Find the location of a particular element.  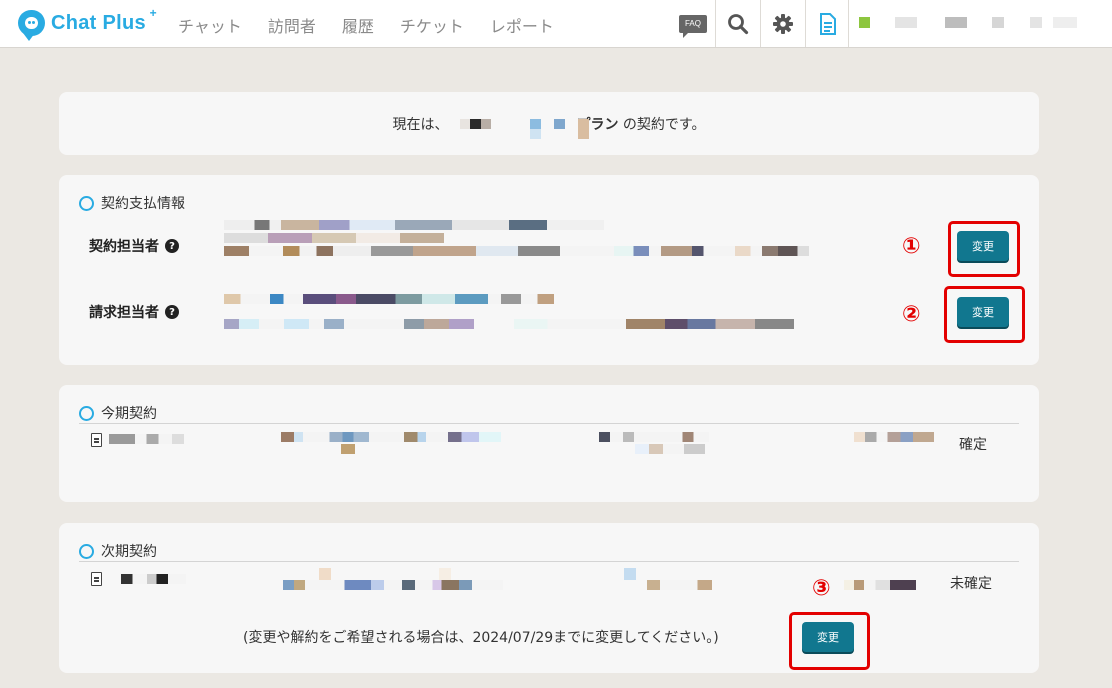

redacted-billing-person-info is located at coordinates (389, 299).